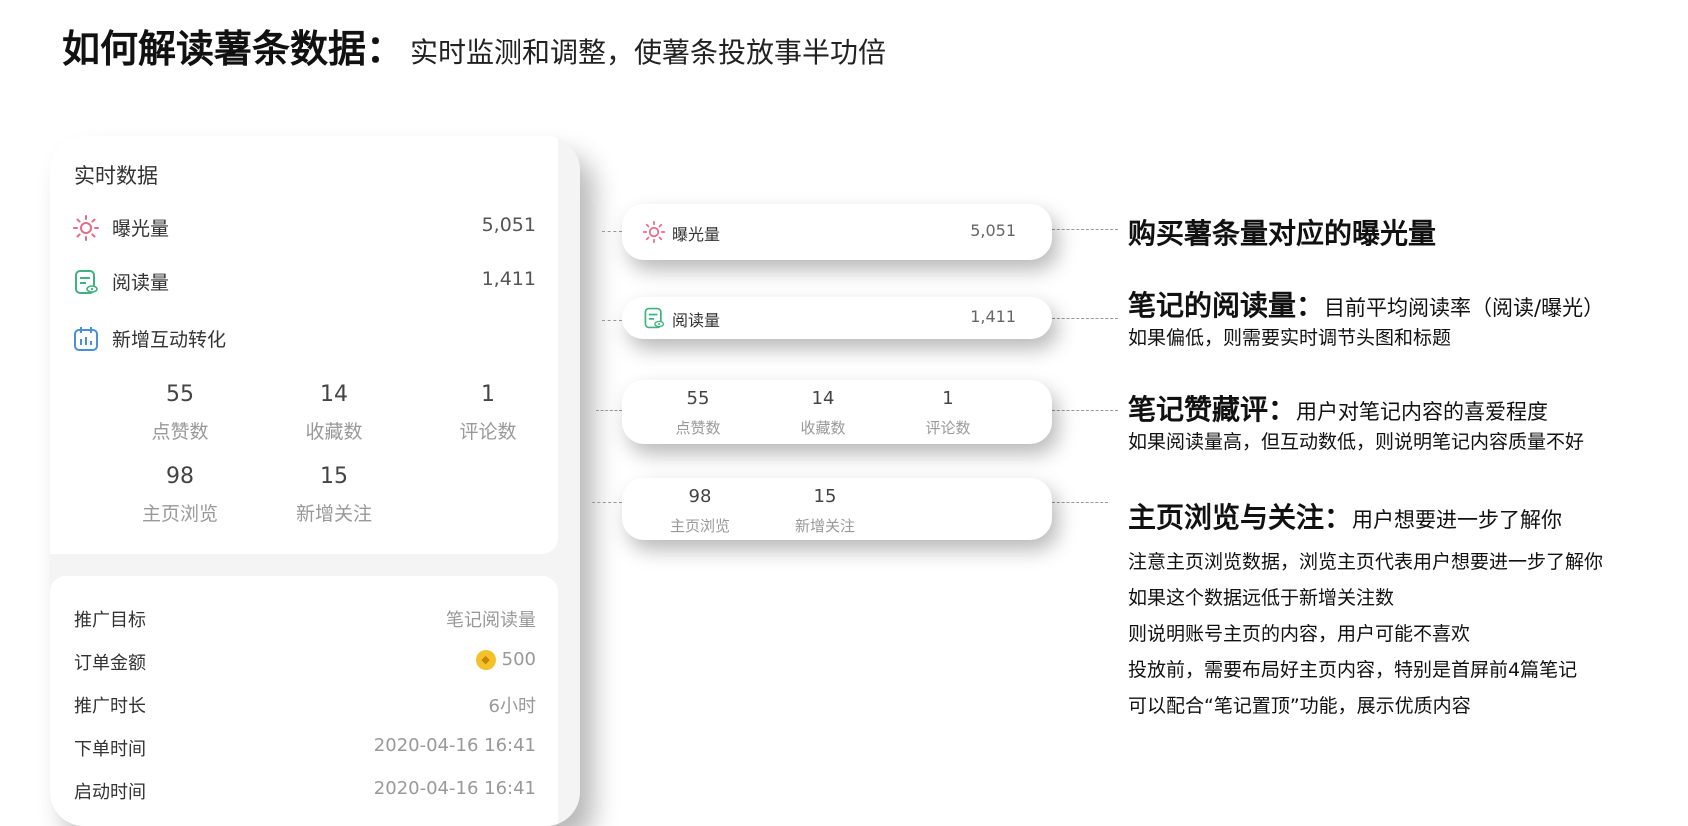 This screenshot has height=826, width=1688. Describe the element at coordinates (1240, 517) in the screenshot. I see `note-heading: 主页浏览与关注：` at that location.